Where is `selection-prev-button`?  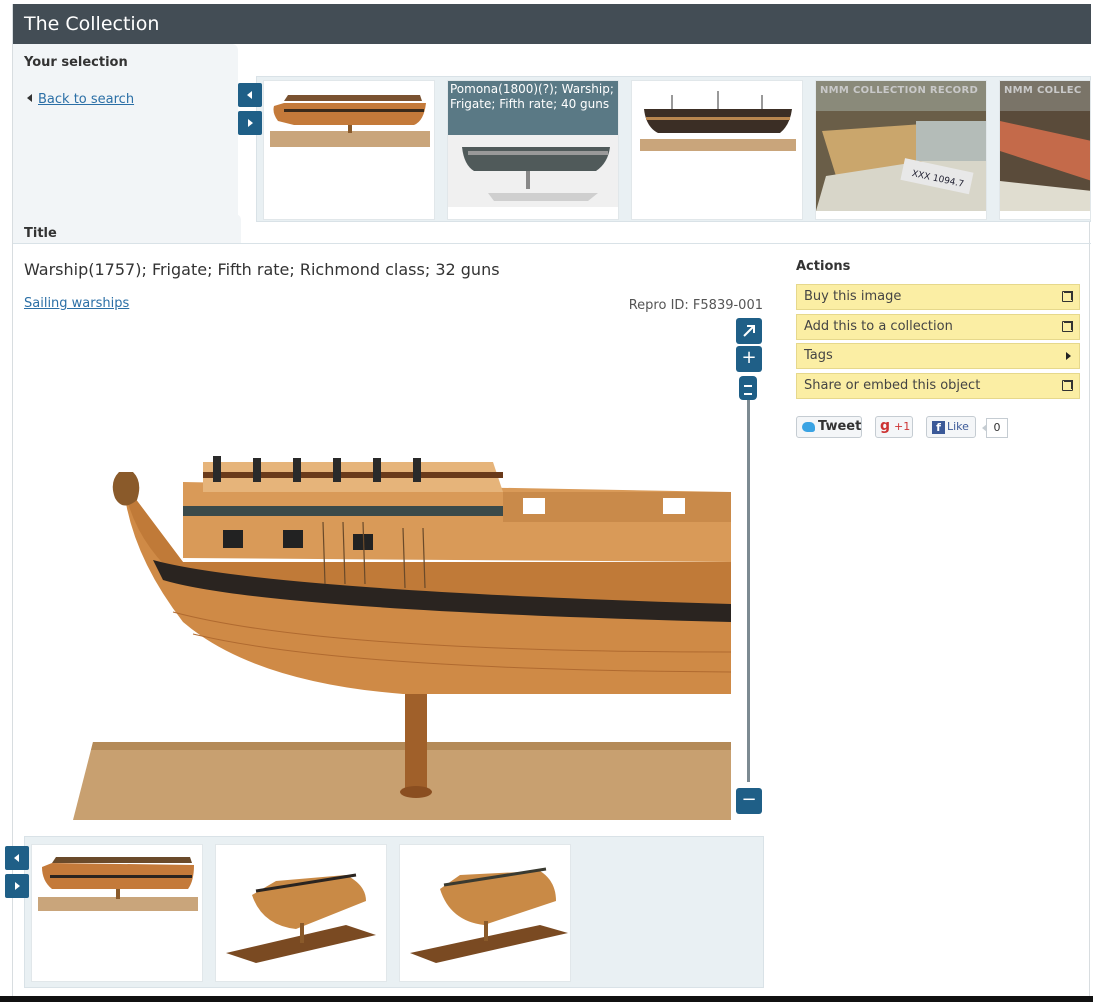 selection-prev-button is located at coordinates (250, 95).